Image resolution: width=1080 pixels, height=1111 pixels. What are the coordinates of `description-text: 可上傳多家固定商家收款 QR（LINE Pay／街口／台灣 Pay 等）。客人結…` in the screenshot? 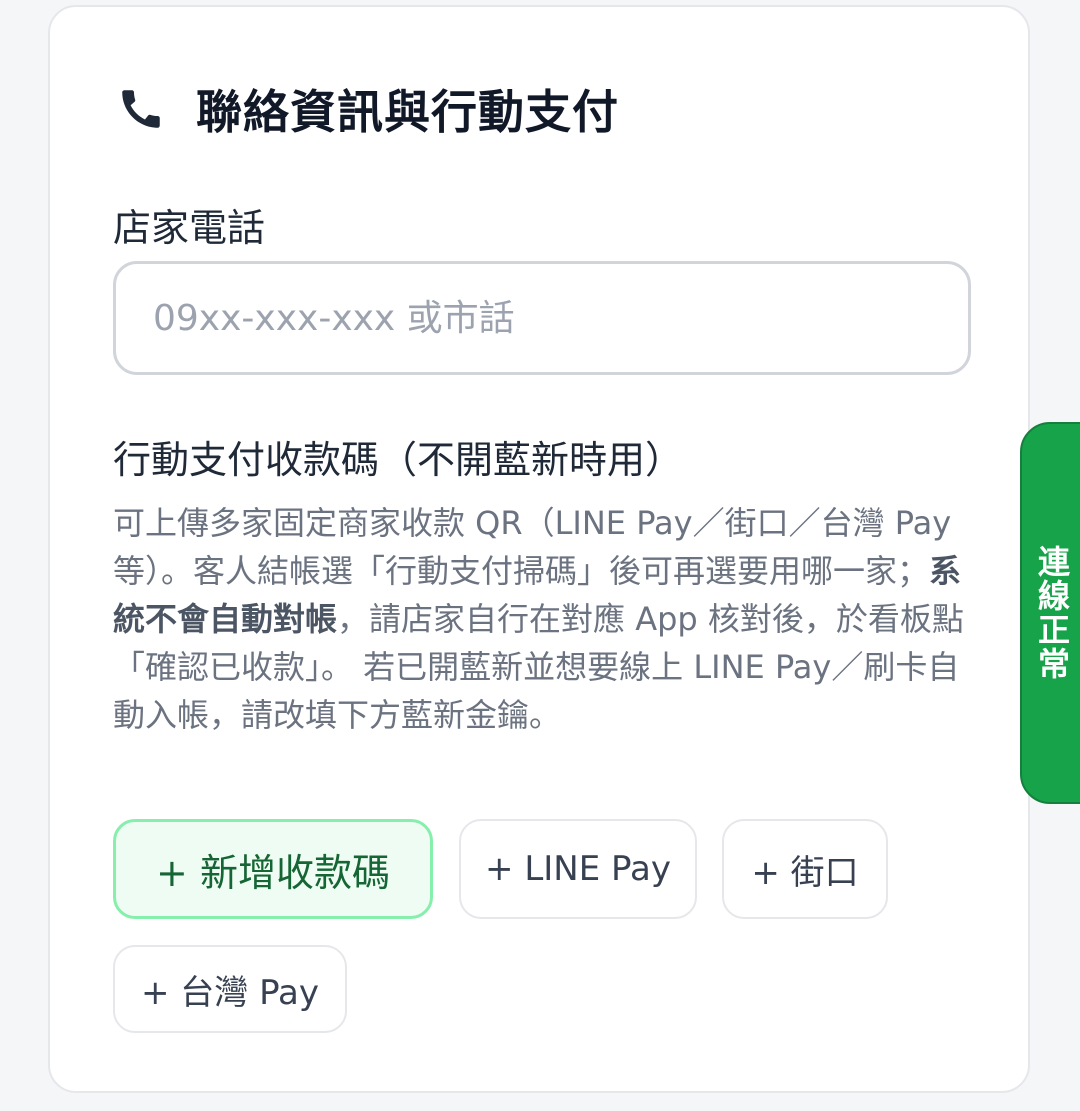 It's located at (532, 547).